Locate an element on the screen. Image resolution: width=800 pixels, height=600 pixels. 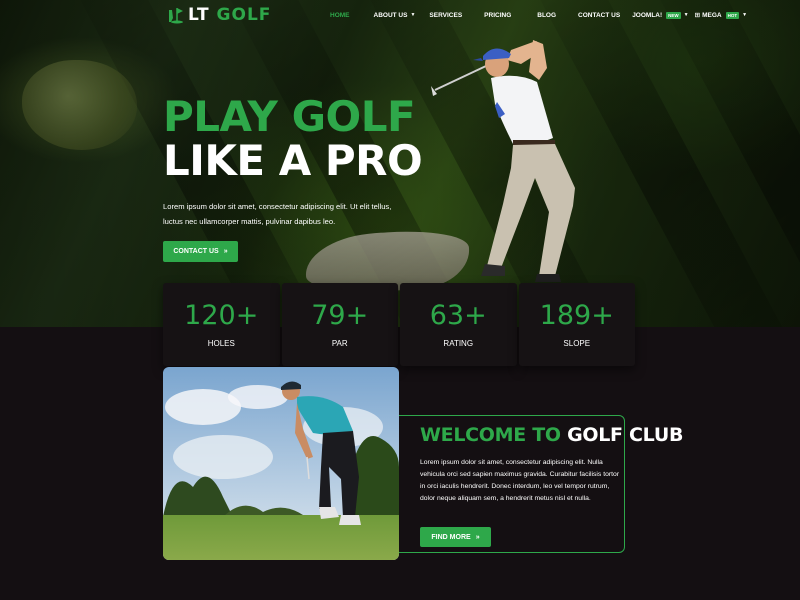
nav-about-us: ABOUT US ▼ is located at coordinates (395, 15).